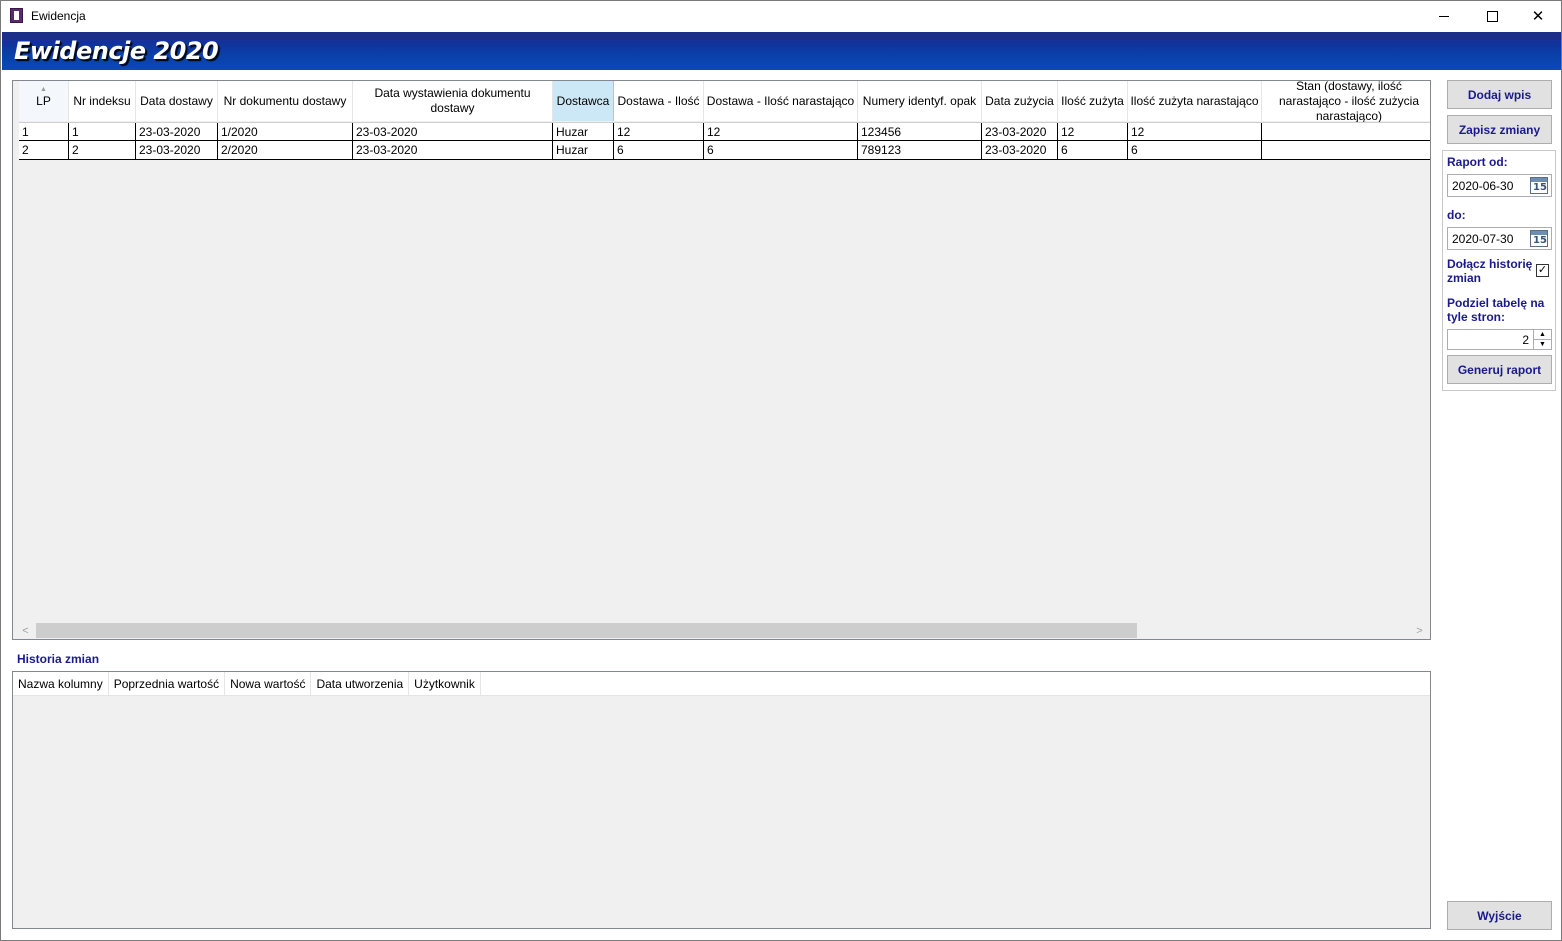 The image size is (1562, 941). Describe the element at coordinates (285, 150) in the screenshot. I see `table-cell: 2/2020` at that location.